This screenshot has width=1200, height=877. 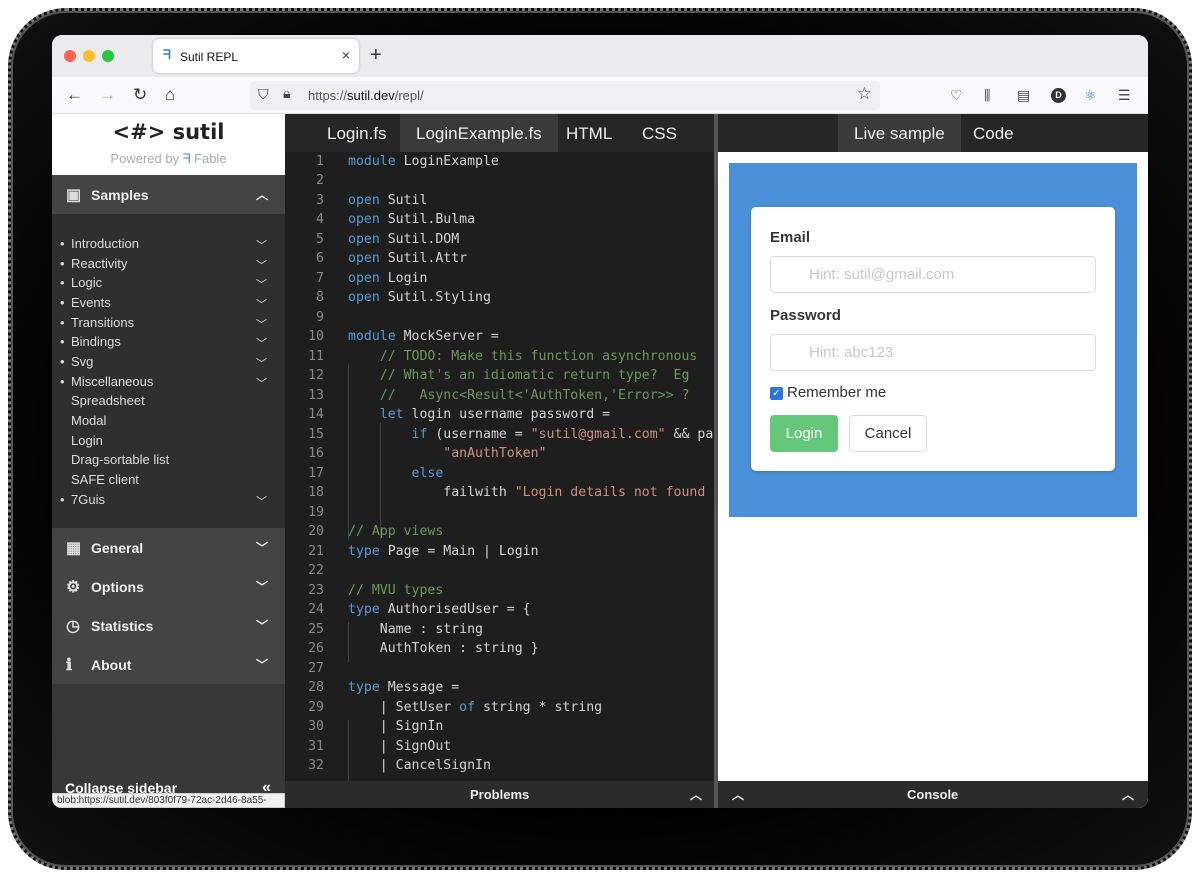 I want to click on statistics-section-header: ◷ Statistics ﹀, so click(x=168, y=625).